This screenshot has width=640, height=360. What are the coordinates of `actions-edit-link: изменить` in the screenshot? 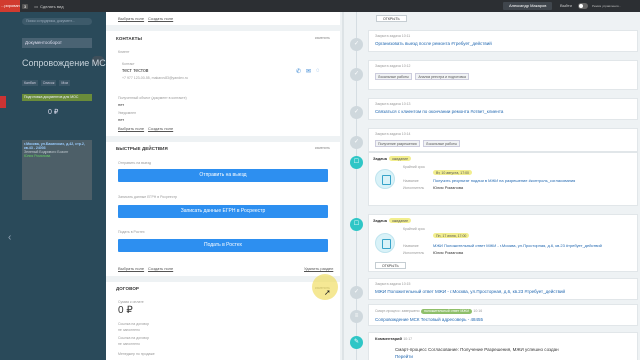 It's located at (322, 148).